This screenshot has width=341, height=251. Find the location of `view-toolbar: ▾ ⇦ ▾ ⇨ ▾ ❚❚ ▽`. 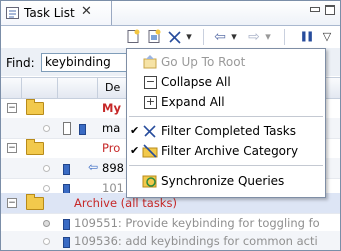

view-toolbar: ▾ ⇦ ▾ ⇨ ▾ ❚❚ ▽ is located at coordinates (170, 37).